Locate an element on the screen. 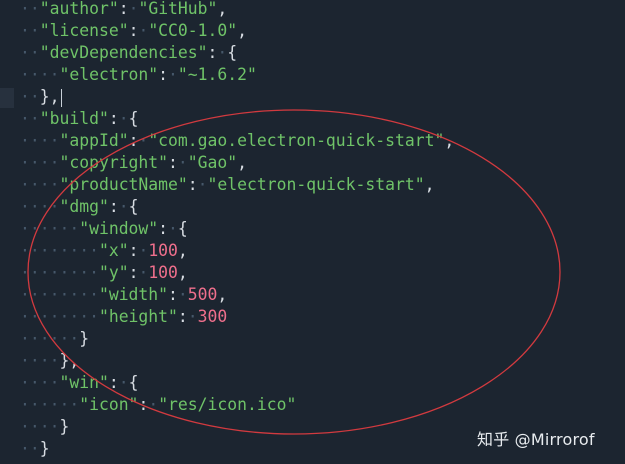 This screenshot has width=625, height=464. json-string: "electron-quick-start" is located at coordinates (316, 184).